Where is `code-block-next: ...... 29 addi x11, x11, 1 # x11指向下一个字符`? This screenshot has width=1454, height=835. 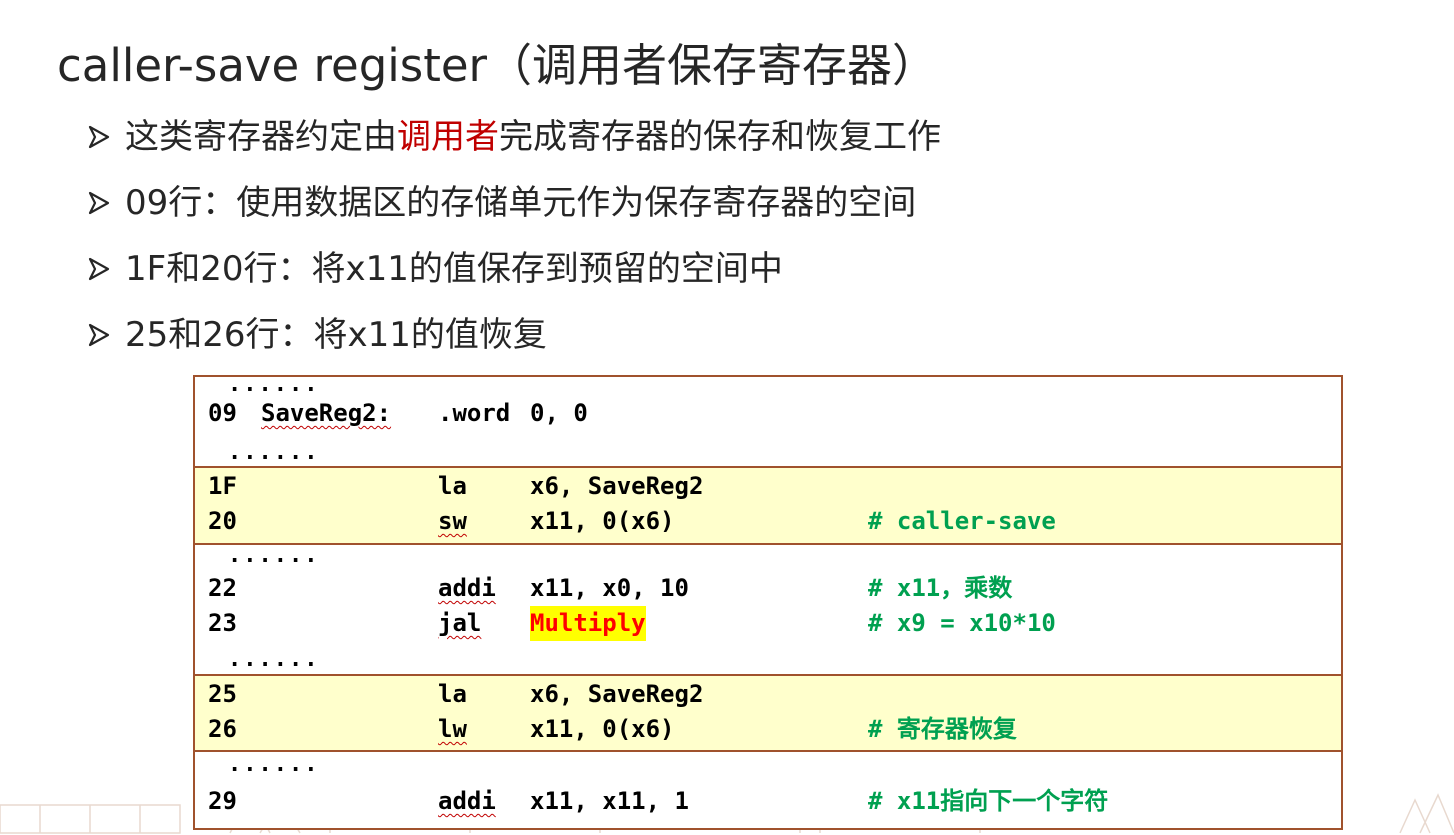 code-block-next: ...... 29 addi x11, x11, 1 # x11指向下一个字符 is located at coordinates (768, 789).